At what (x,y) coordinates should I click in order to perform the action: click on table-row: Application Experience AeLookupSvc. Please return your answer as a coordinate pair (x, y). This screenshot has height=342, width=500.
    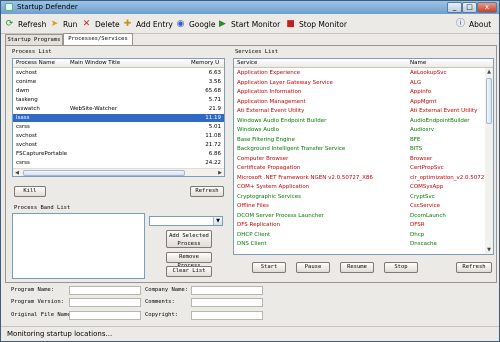
    Looking at the image, I should click on (363, 73).